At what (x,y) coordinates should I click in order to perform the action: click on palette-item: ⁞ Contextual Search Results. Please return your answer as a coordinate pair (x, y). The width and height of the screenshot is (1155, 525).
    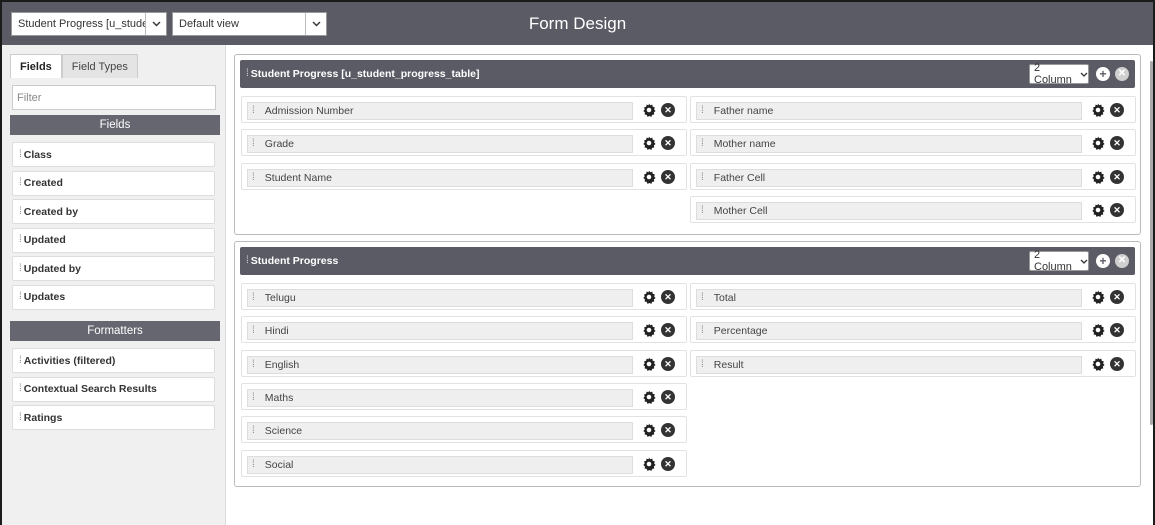
    Looking at the image, I should click on (113, 389).